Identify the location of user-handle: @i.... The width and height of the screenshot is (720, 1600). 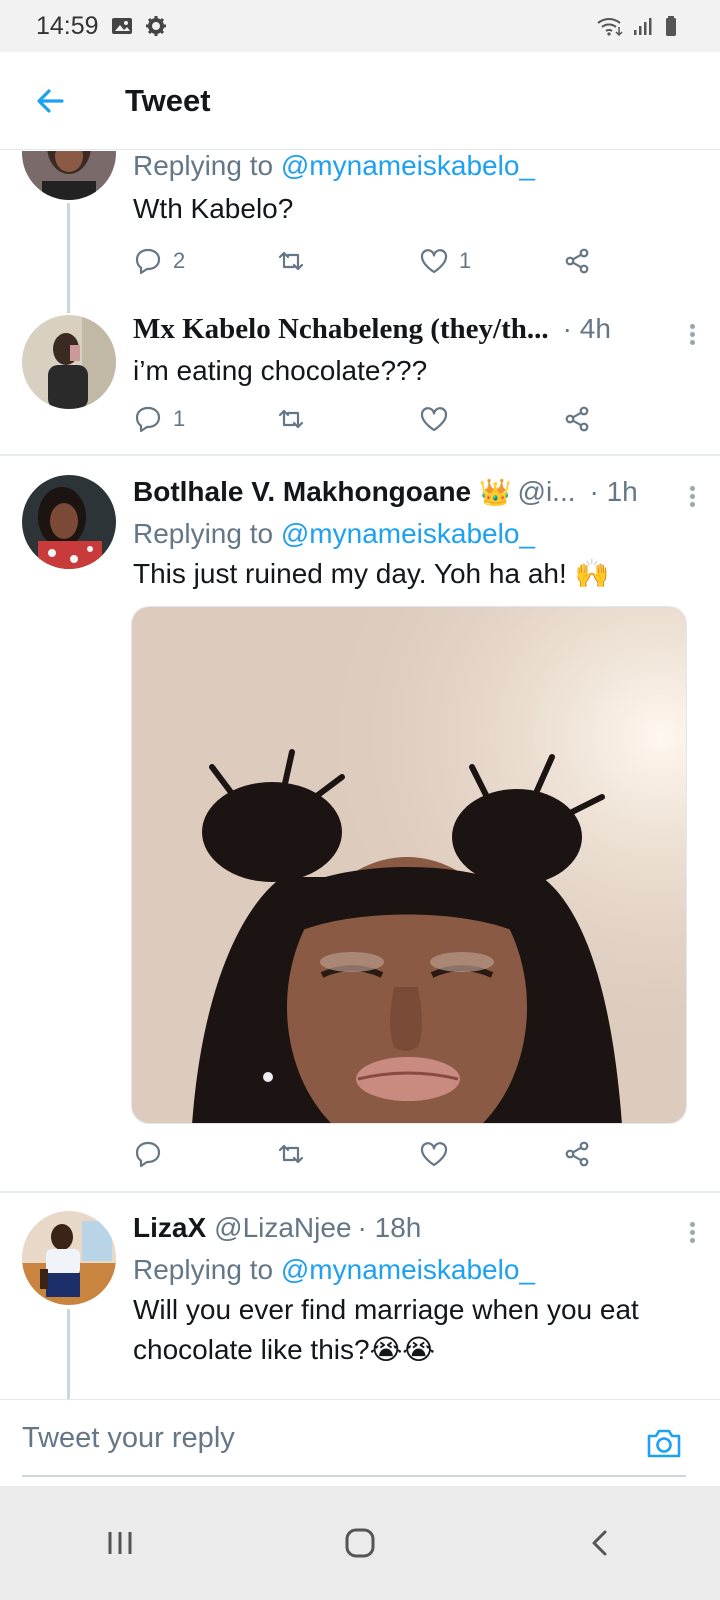
(546, 491).